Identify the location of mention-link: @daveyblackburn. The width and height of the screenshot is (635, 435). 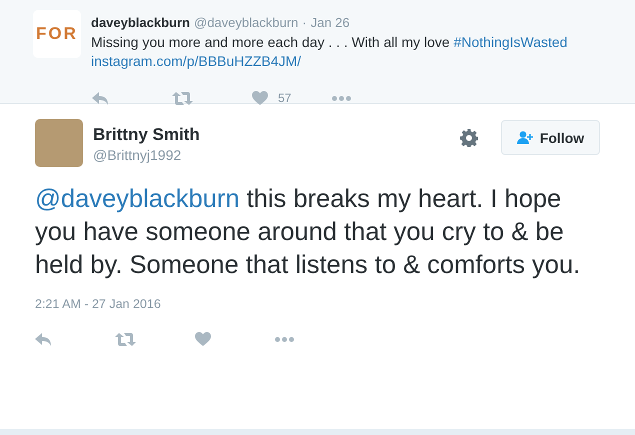
(137, 199).